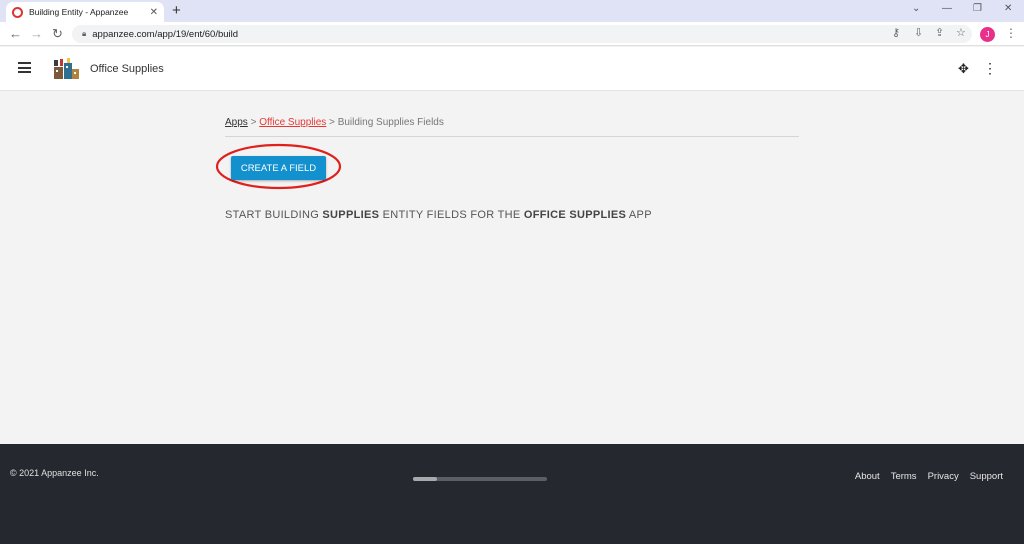 Image resolution: width=1024 pixels, height=544 pixels. What do you see at coordinates (639, 215) in the screenshot?
I see `message-text: APP` at bounding box center [639, 215].